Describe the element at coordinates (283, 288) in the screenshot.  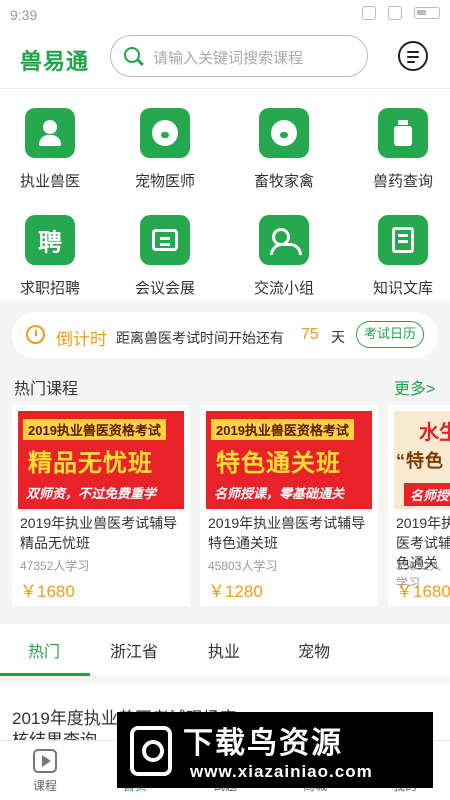
I see `category-label: 交流小组` at that location.